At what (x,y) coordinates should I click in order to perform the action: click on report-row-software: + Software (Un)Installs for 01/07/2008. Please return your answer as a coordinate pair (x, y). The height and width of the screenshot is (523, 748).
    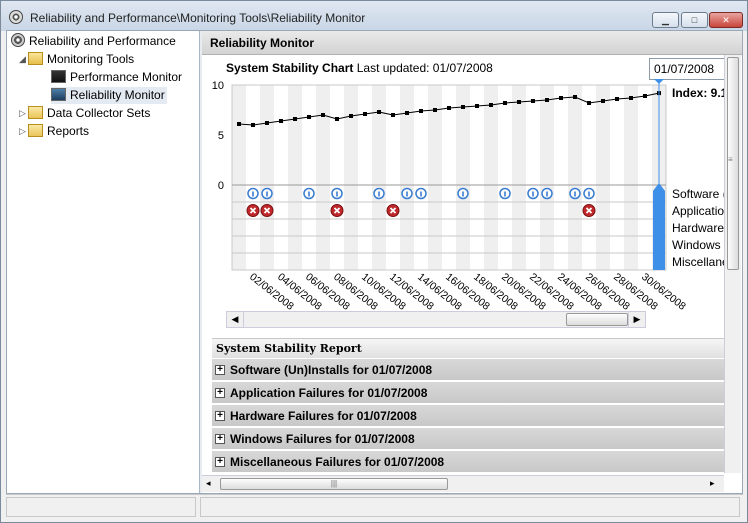
    Looking at the image, I should click on (468, 370).